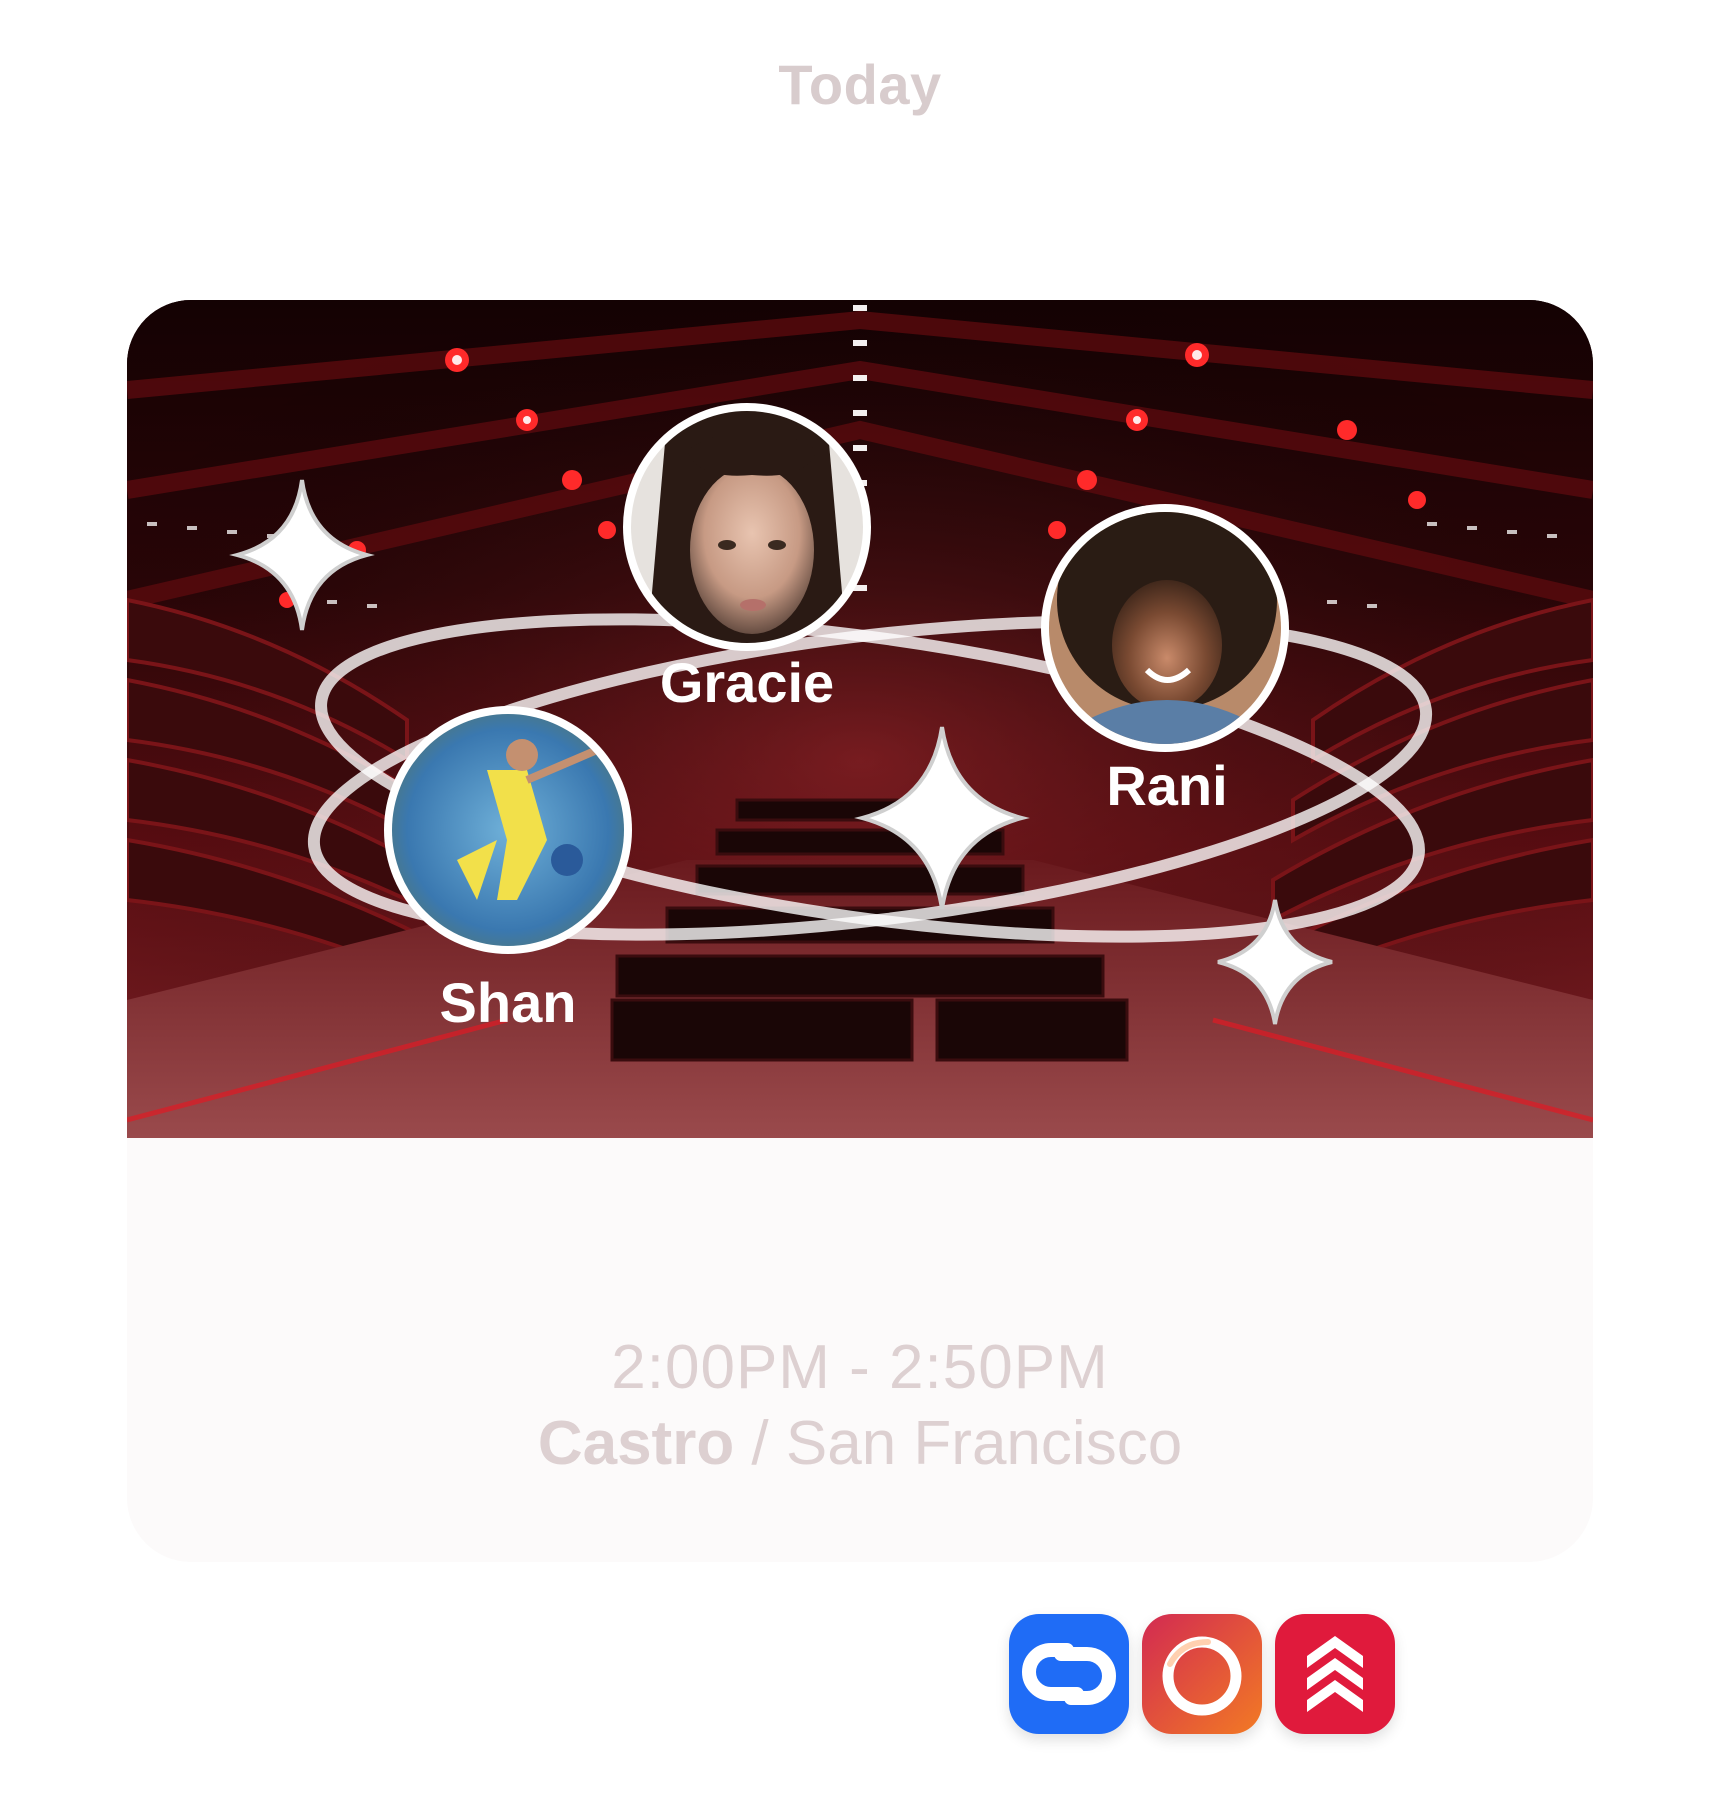 Image resolution: width=1720 pixels, height=1800 pixels. Describe the element at coordinates (747, 682) in the screenshot. I see `participant-name-gracie: Gracie` at that location.